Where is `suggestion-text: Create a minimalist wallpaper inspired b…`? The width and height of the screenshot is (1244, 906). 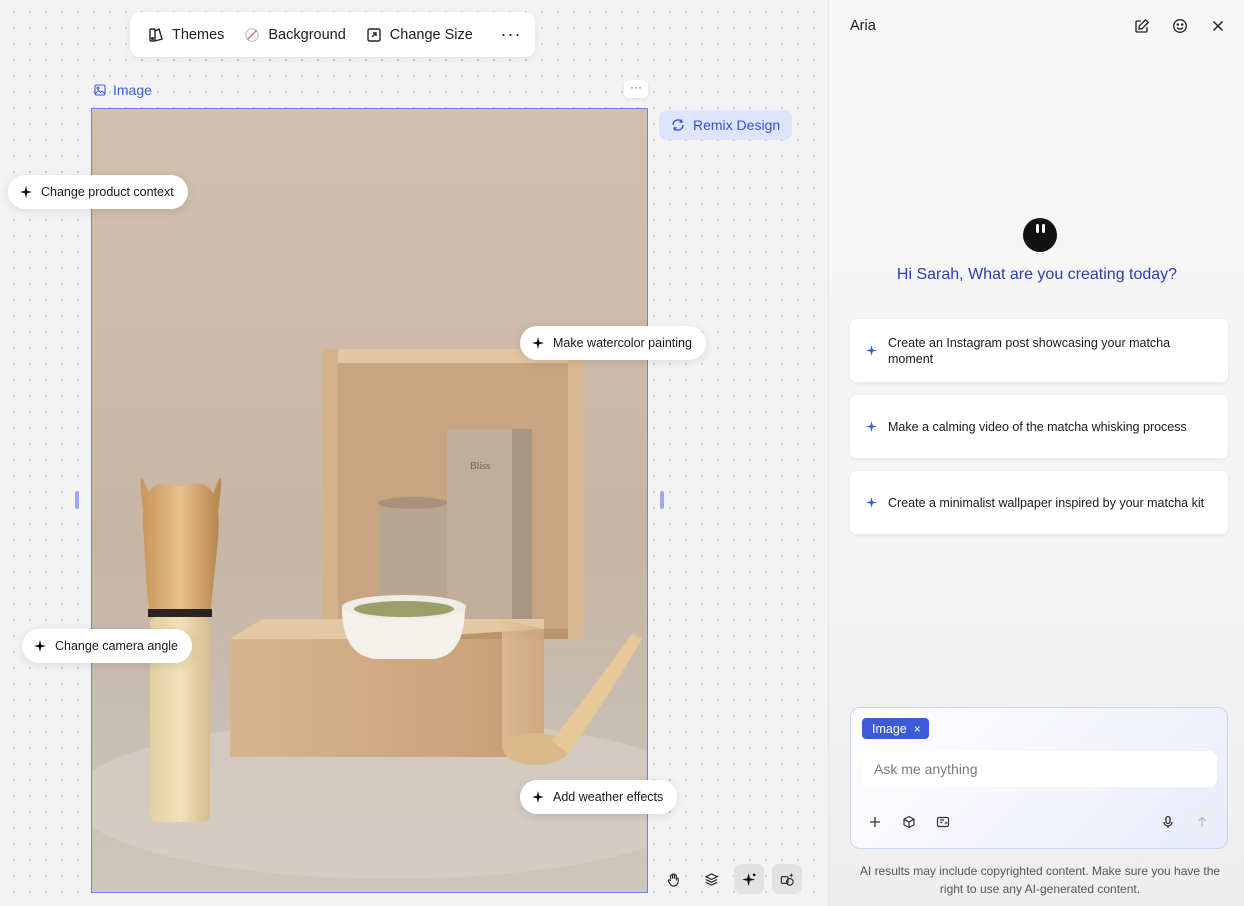
suggestion-text: Create a minimalist wallpaper inspired b… is located at coordinates (1046, 502).